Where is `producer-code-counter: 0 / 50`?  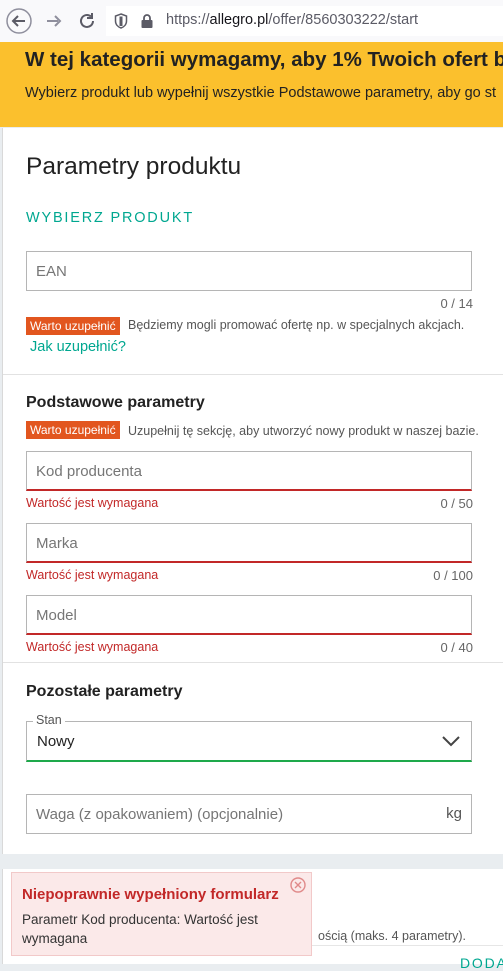
producer-code-counter: 0 / 50 is located at coordinates (456, 503).